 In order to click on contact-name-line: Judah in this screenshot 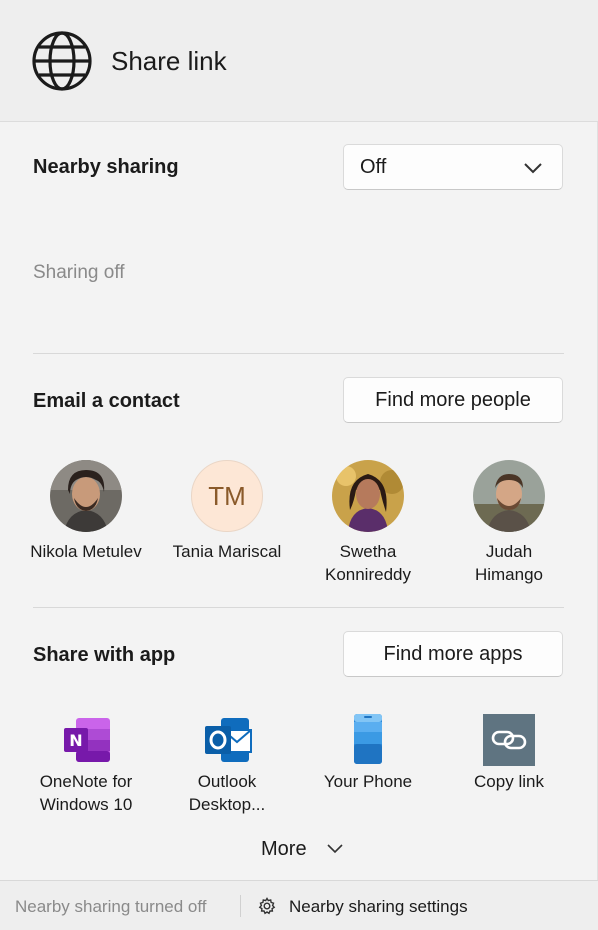, I will do `click(509, 551)`.